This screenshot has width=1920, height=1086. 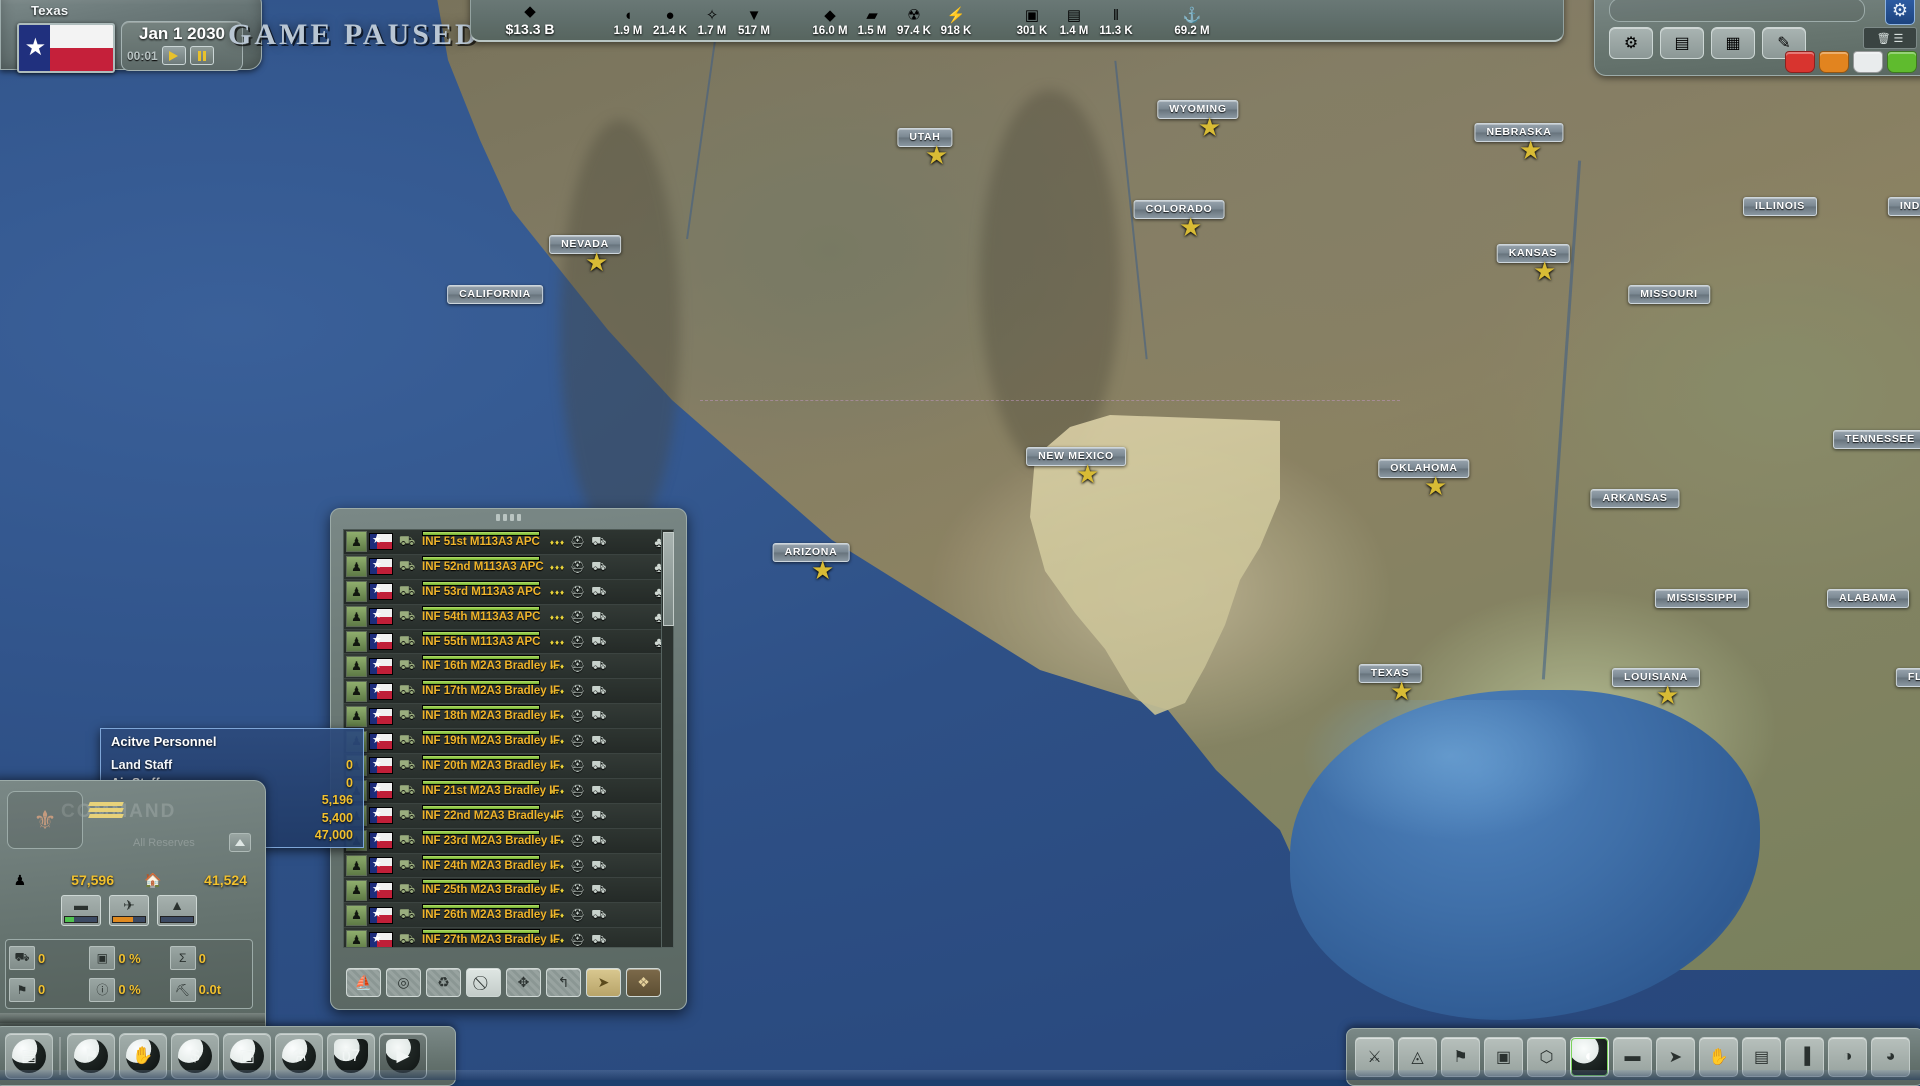 What do you see at coordinates (508, 866) in the screenshot?
I see `unit-row: ♟ ★ ⛟ INF 24th M2A3 Bradley IF ♦ ♦ ♦ ⛑ ⛟` at bounding box center [508, 866].